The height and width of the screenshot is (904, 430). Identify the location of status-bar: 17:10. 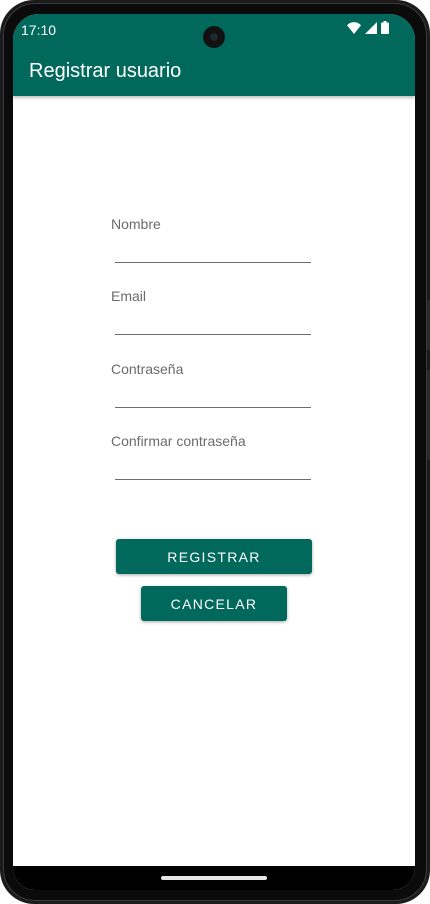
(214, 31).